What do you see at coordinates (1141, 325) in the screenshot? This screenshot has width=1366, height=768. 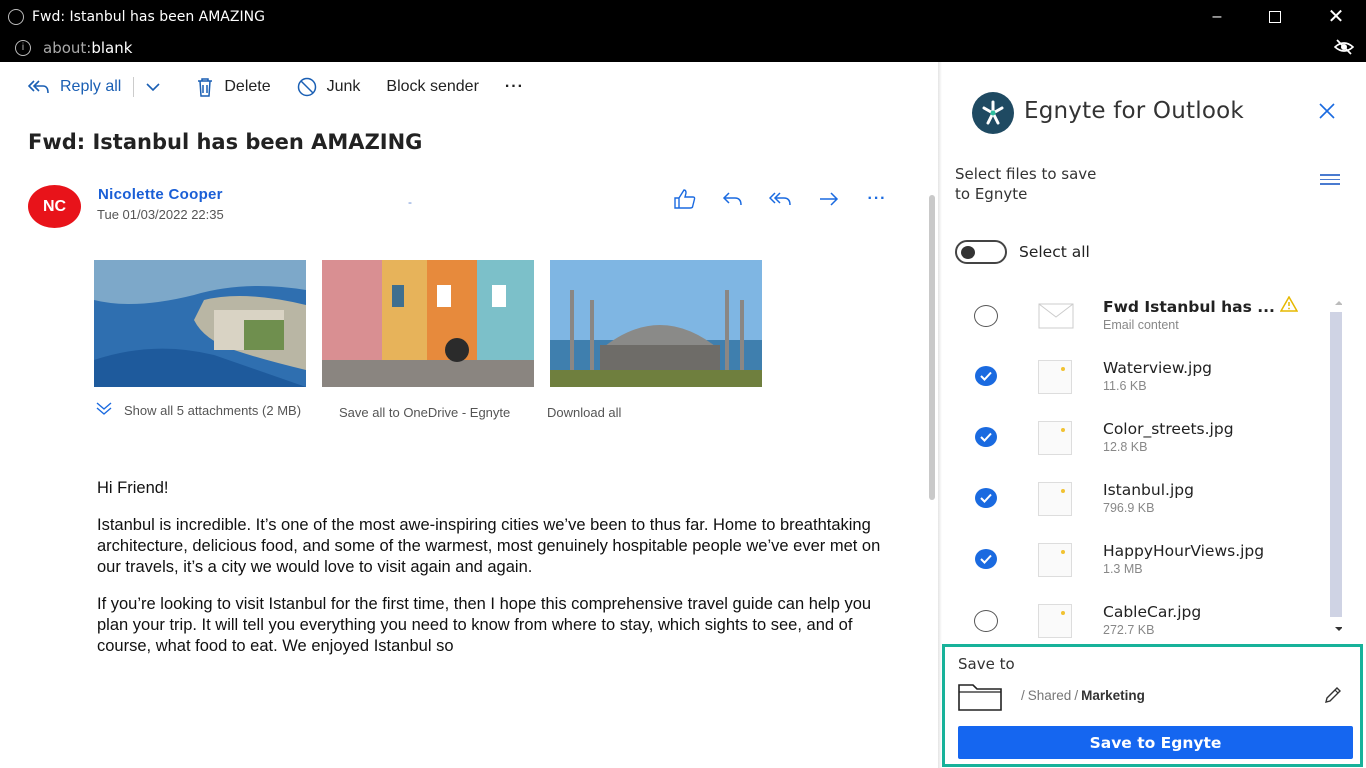 I see `file-size: Email content` at bounding box center [1141, 325].